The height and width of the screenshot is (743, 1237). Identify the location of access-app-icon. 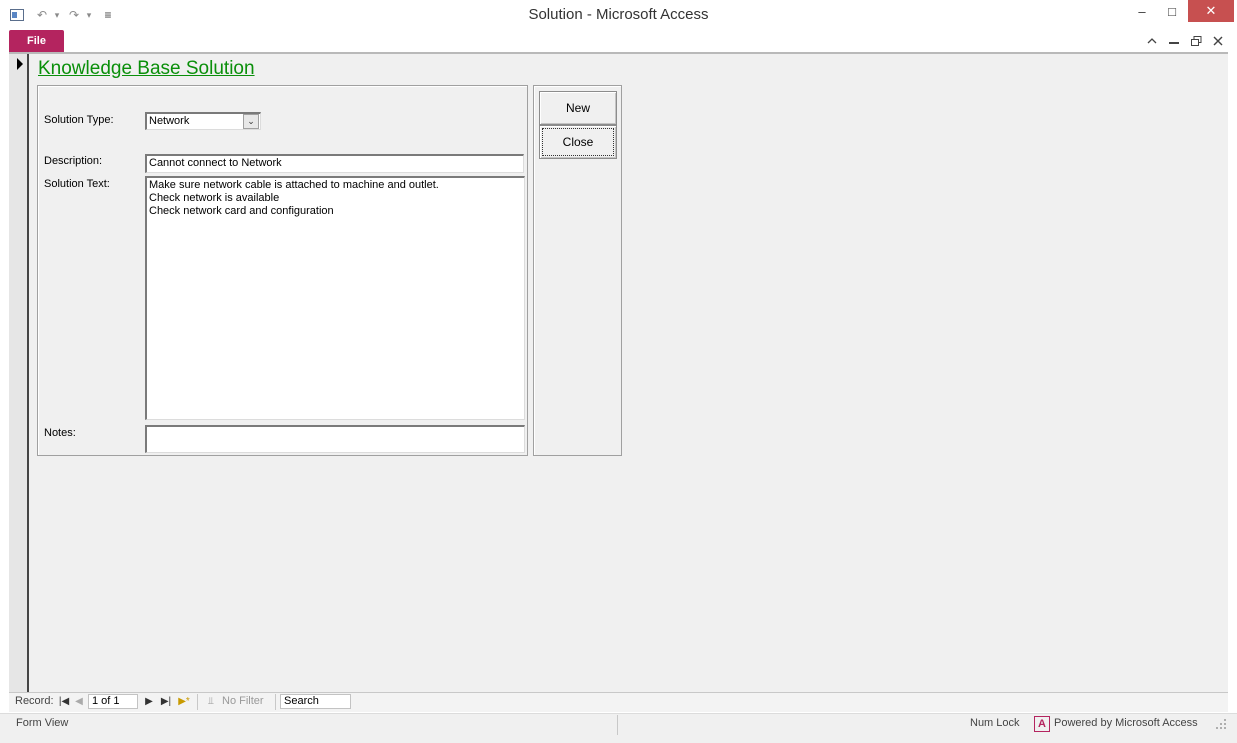
(17, 15).